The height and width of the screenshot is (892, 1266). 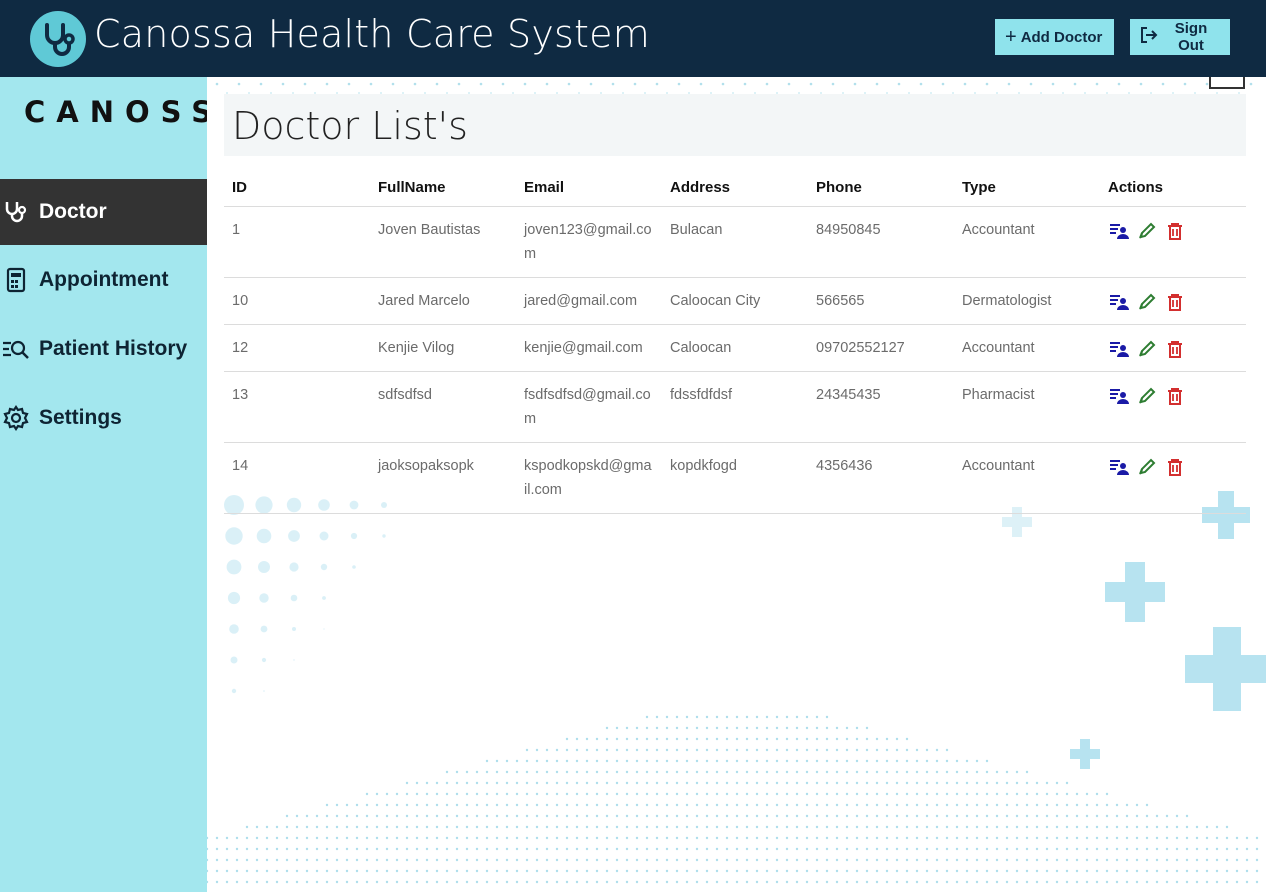 I want to click on cell-address: Caloocan, so click(x=735, y=348).